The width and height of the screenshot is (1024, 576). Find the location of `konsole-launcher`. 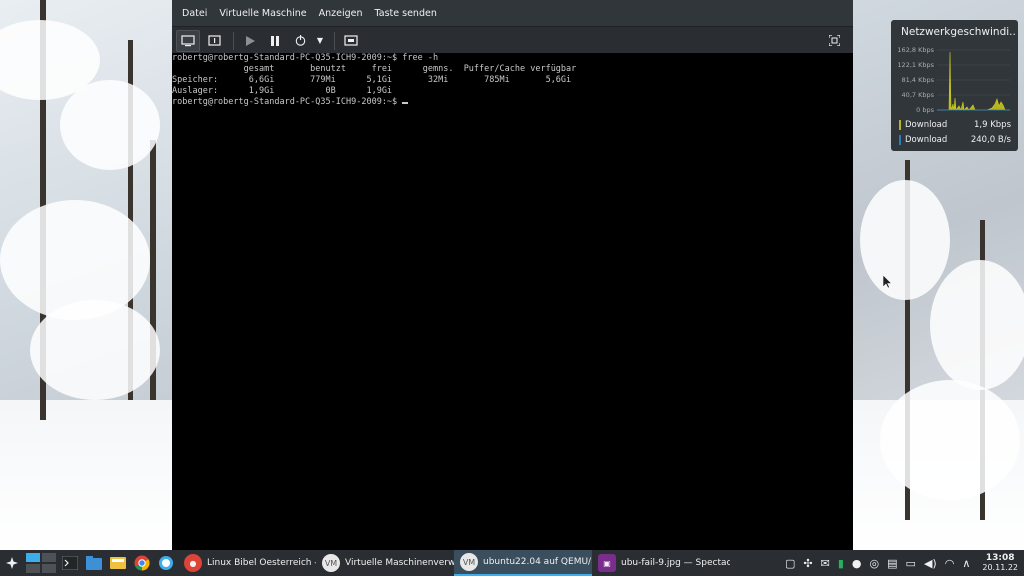

konsole-launcher is located at coordinates (70, 563).